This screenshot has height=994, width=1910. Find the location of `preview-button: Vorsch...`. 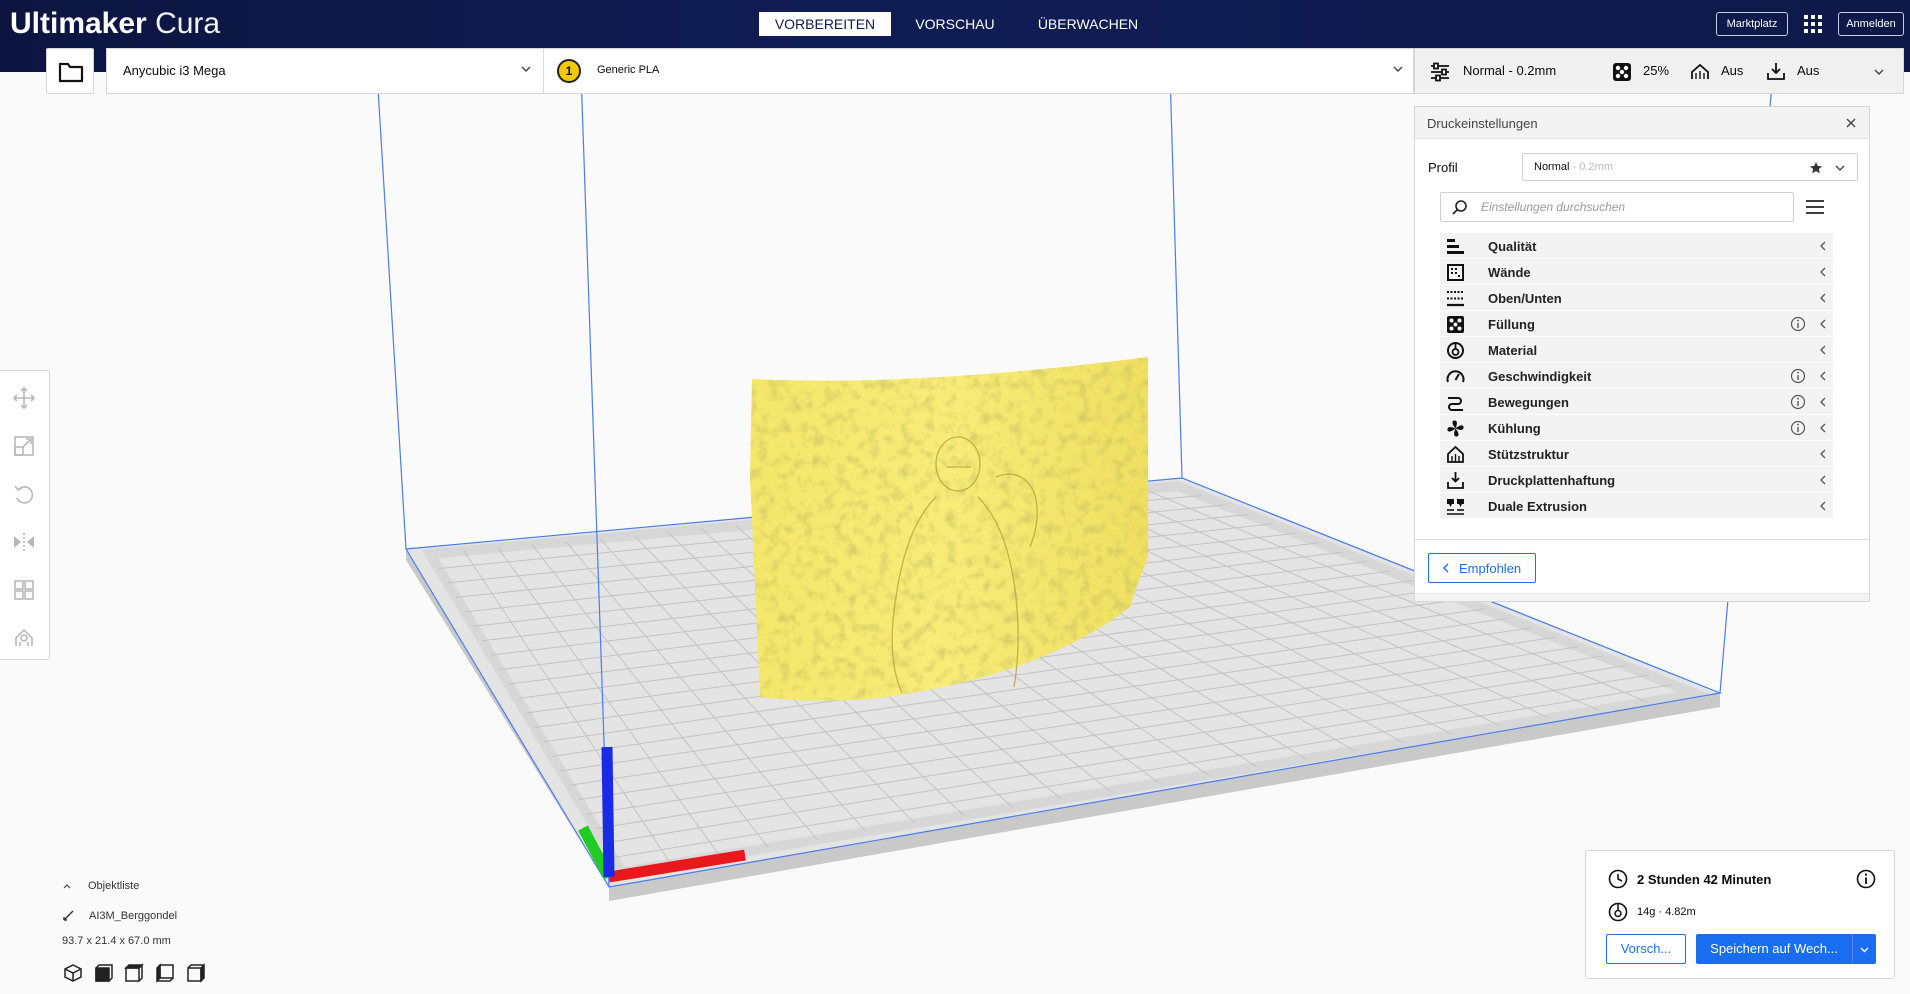

preview-button: Vorsch... is located at coordinates (1646, 949).